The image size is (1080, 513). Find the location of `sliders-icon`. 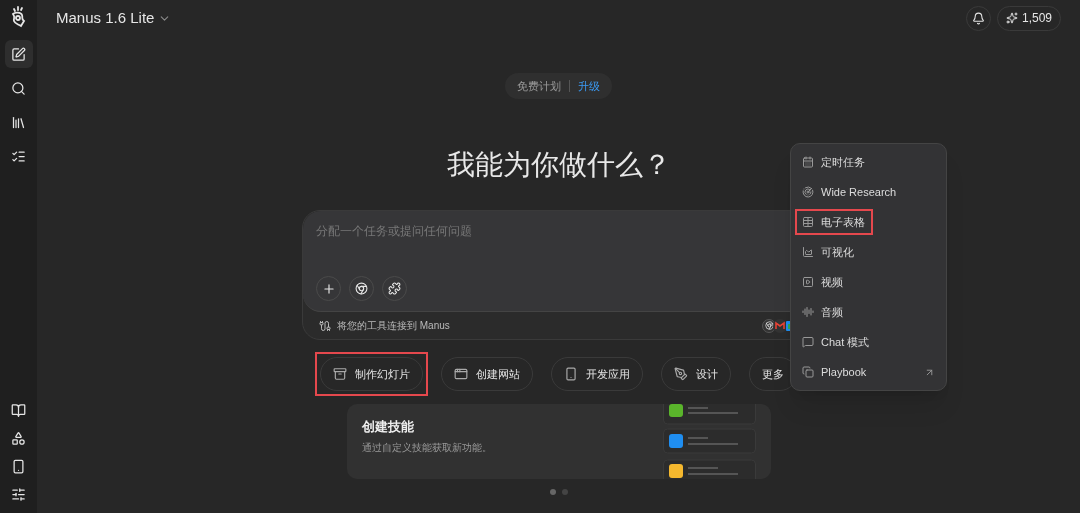

sliders-icon is located at coordinates (18, 494).